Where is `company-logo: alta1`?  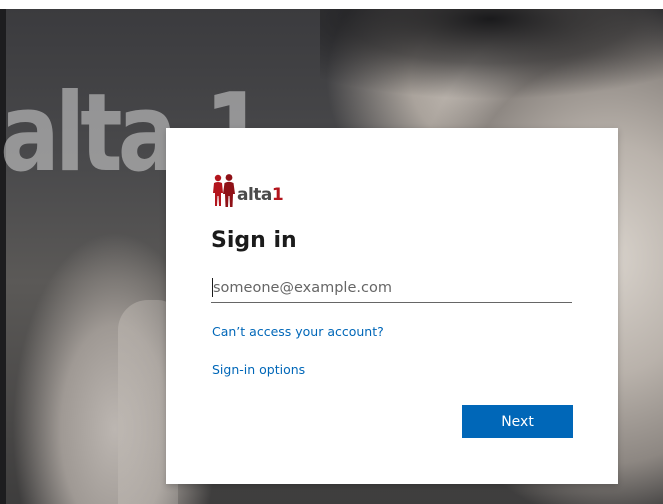
company-logo: alta1 is located at coordinates (247, 189).